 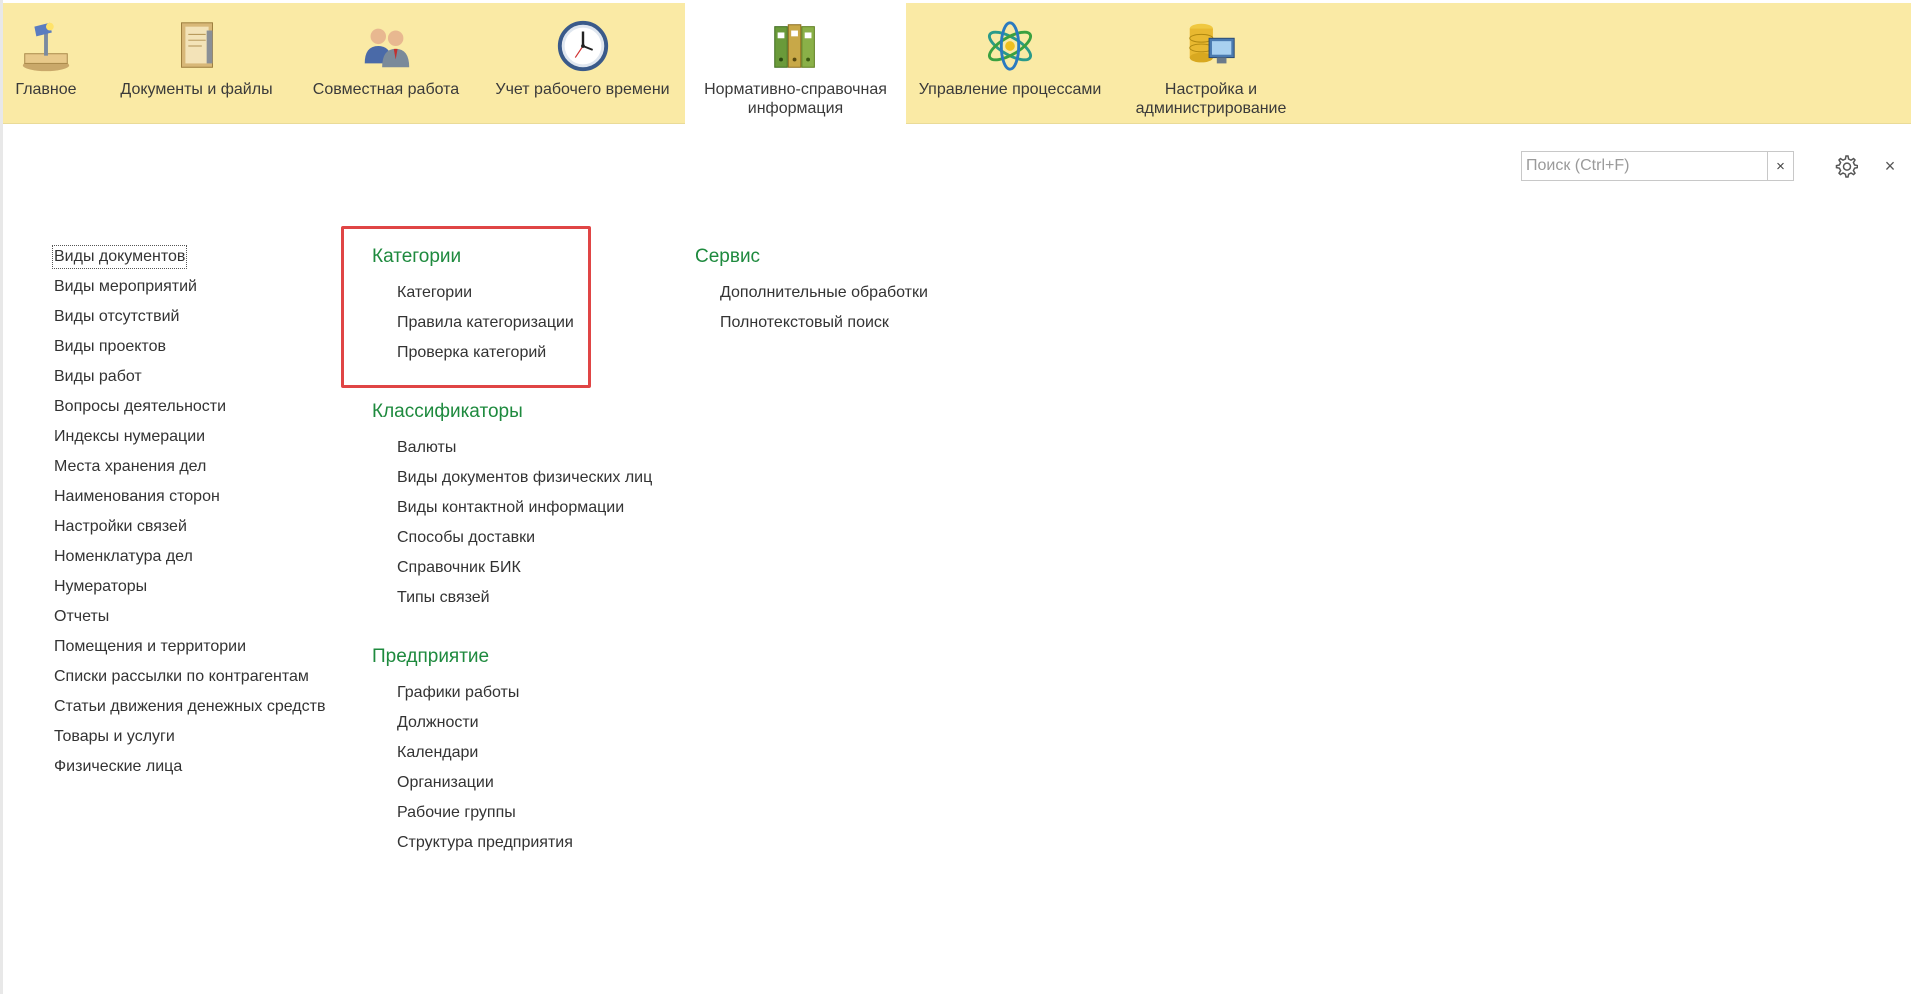 I want to click on people-icon, so click(x=386, y=46).